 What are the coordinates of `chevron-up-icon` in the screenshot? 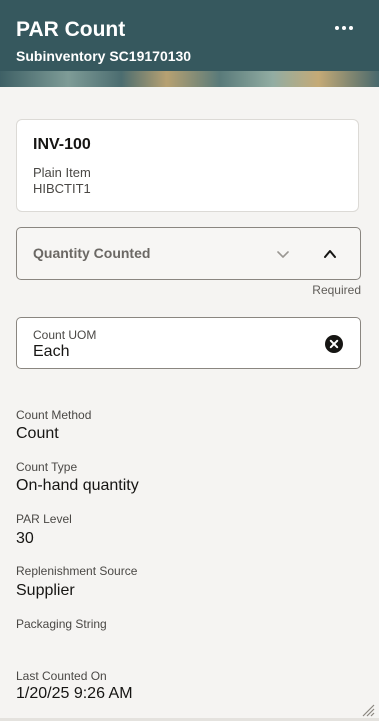 It's located at (330, 254).